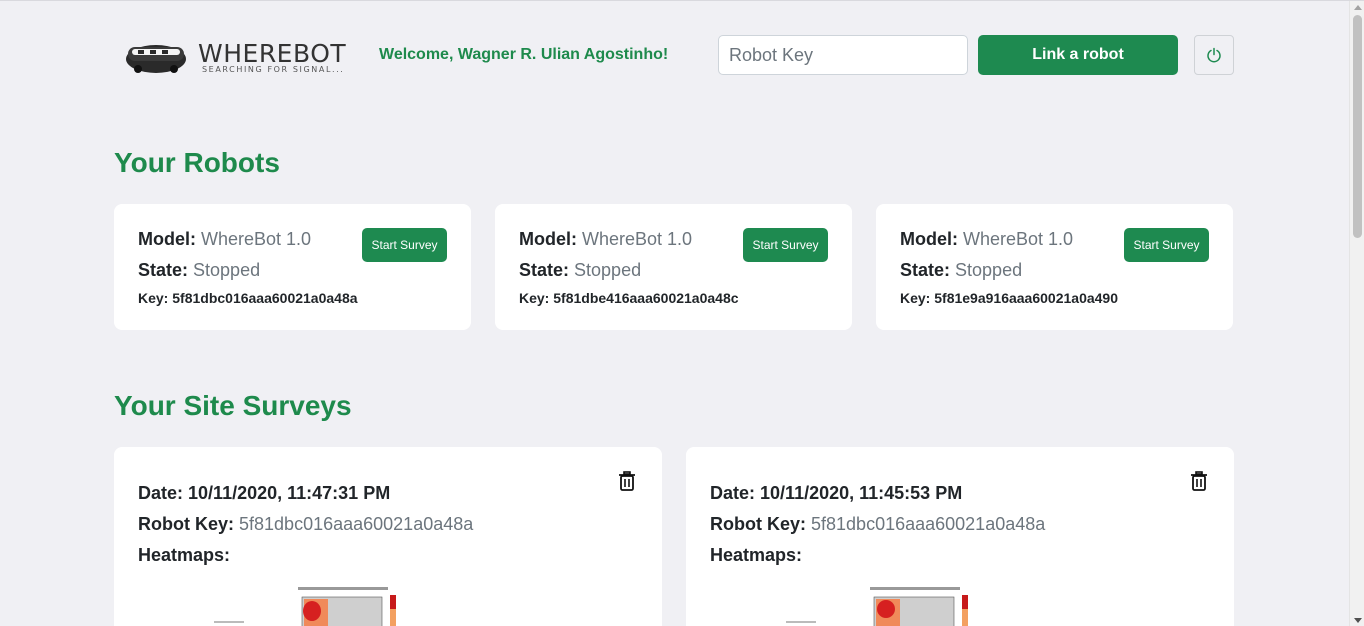 The width and height of the screenshot is (1364, 626). I want to click on wherebot-logo-icon, so click(156, 59).